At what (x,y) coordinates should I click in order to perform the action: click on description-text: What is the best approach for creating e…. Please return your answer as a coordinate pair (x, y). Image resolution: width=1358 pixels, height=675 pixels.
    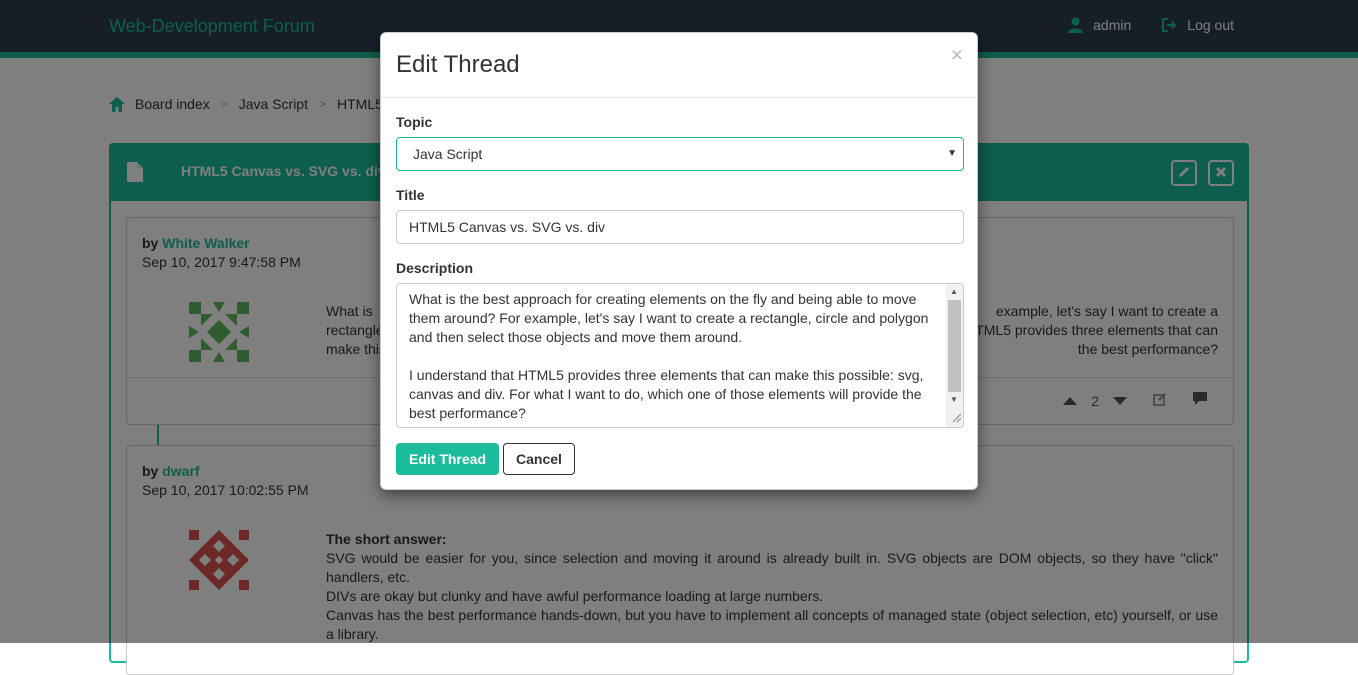
    Looking at the image, I should click on (674, 356).